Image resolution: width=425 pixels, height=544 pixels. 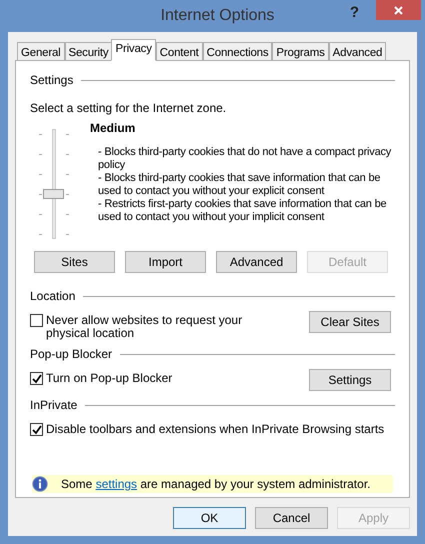 I want to click on info-text: Some settings are managed by your system administrator., so click(x=215, y=484).